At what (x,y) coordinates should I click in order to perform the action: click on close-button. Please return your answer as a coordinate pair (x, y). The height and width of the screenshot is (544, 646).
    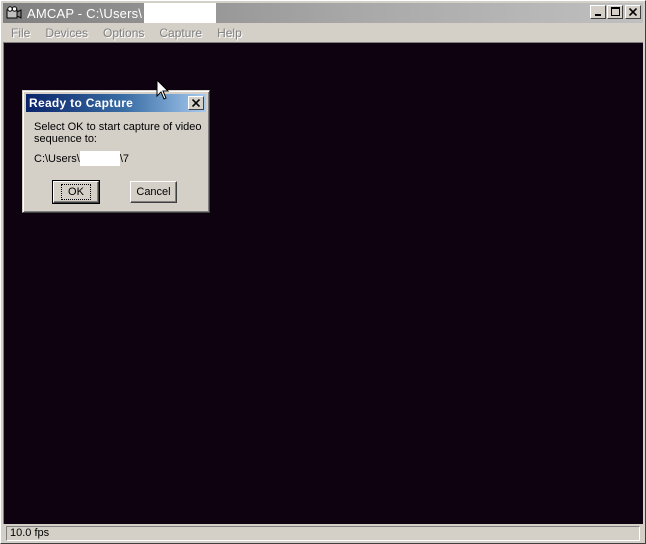
    Looking at the image, I should click on (633, 12).